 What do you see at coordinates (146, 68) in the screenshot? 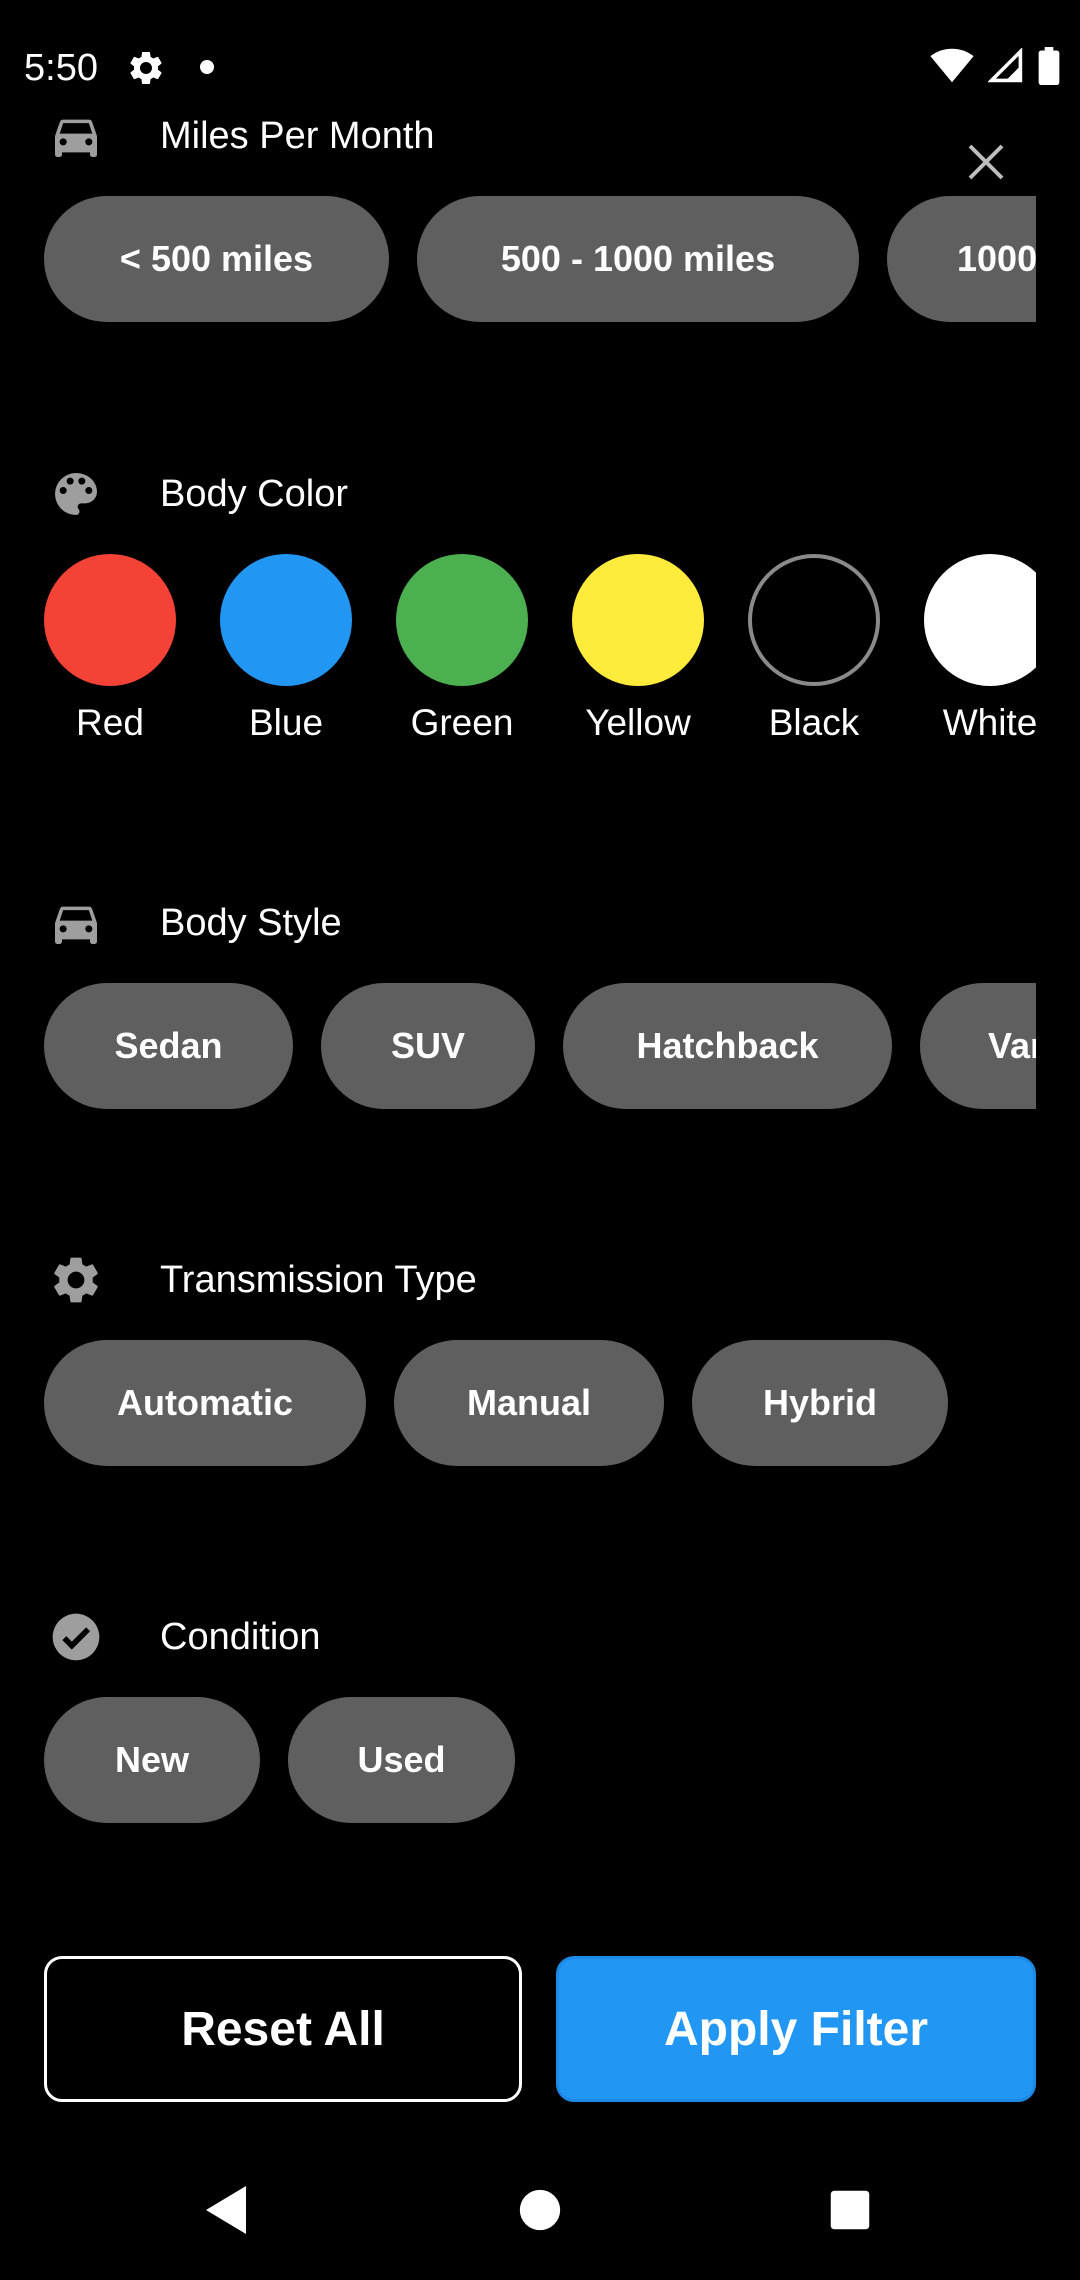
I see `settings-icon` at bounding box center [146, 68].